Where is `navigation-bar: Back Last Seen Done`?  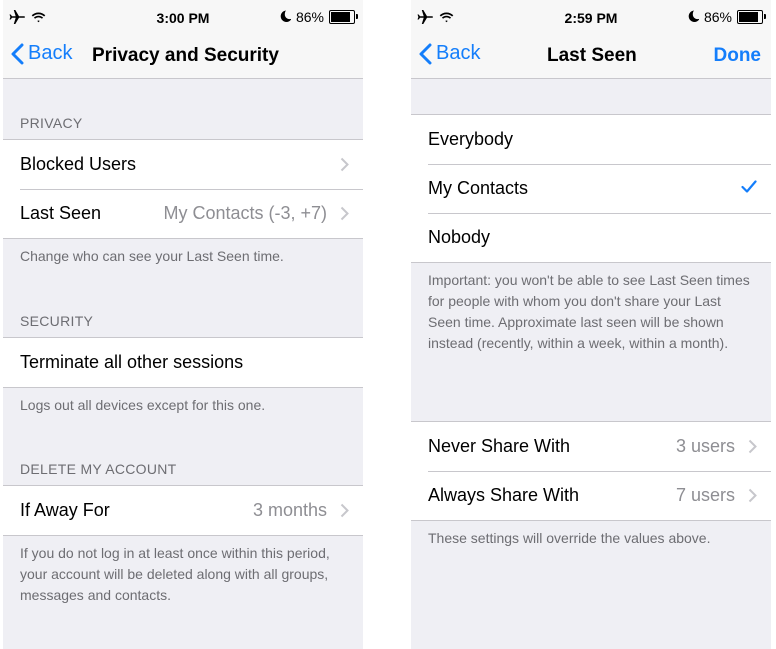
navigation-bar: Back Last Seen Done is located at coordinates (591, 57).